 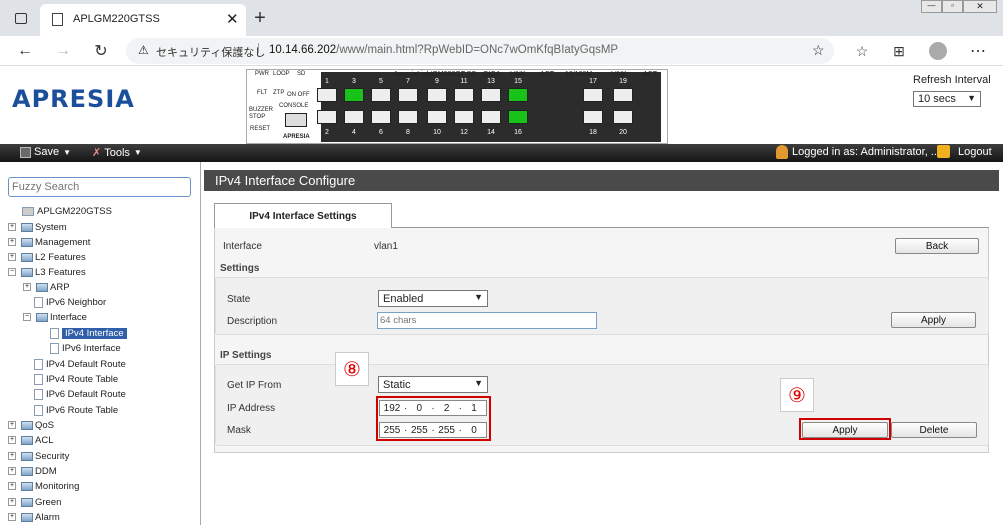 I want to click on delete-button: Delete, so click(x=934, y=430).